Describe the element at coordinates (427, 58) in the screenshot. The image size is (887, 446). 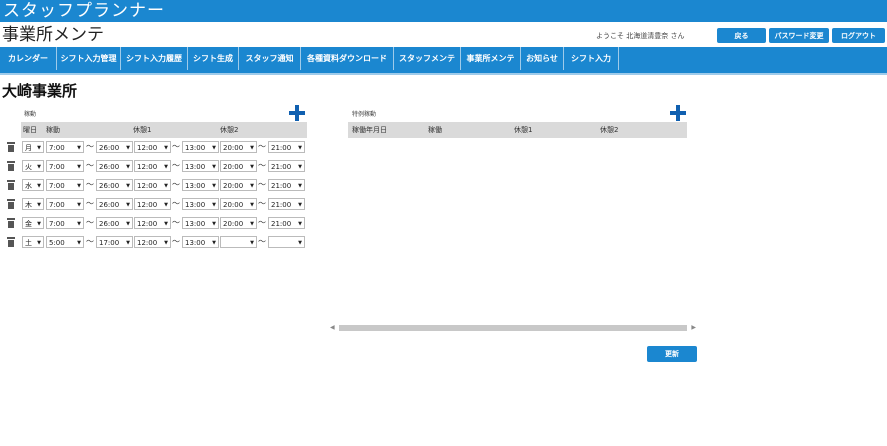
I see `menu-item-staff-maintenance: スタッフメンテ` at that location.